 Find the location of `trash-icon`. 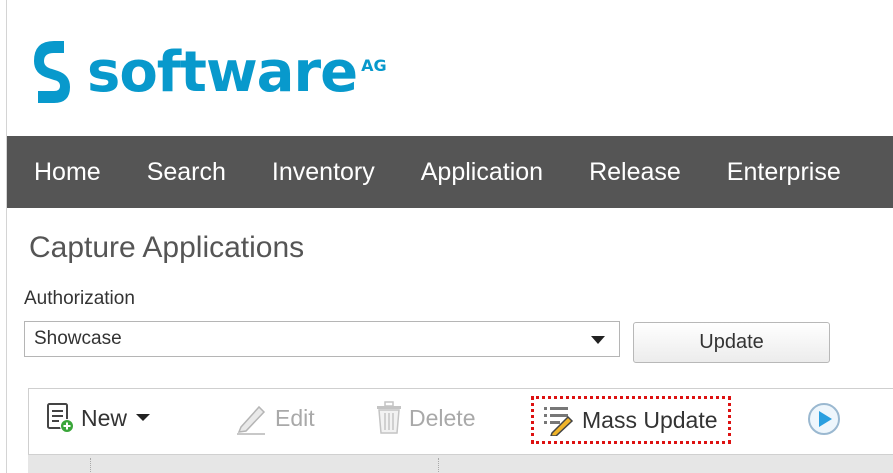

trash-icon is located at coordinates (389, 417).